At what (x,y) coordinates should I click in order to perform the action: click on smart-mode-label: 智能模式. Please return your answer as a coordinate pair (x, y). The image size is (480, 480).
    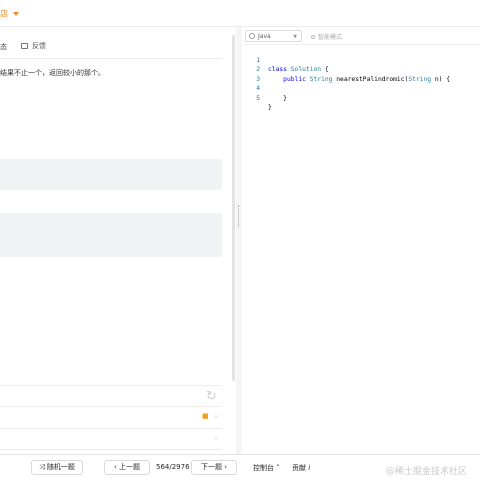
    Looking at the image, I should click on (330, 37).